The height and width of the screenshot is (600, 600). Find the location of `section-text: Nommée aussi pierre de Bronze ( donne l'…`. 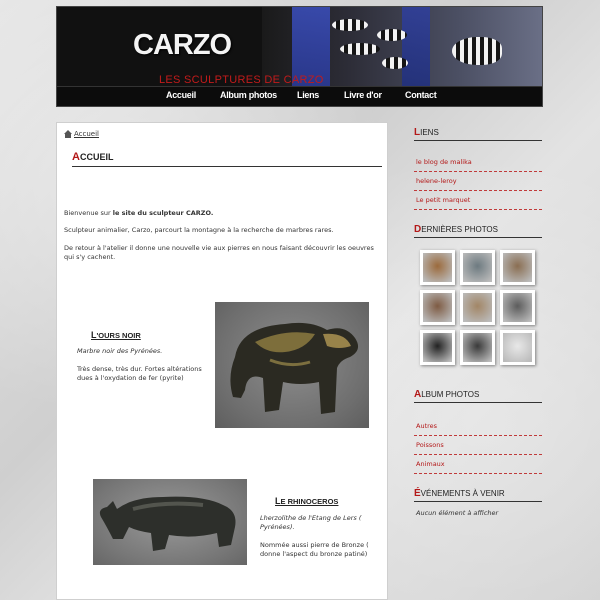

section-text: Nommée aussi pierre de Bronze ( donne l'… is located at coordinates (314, 549).